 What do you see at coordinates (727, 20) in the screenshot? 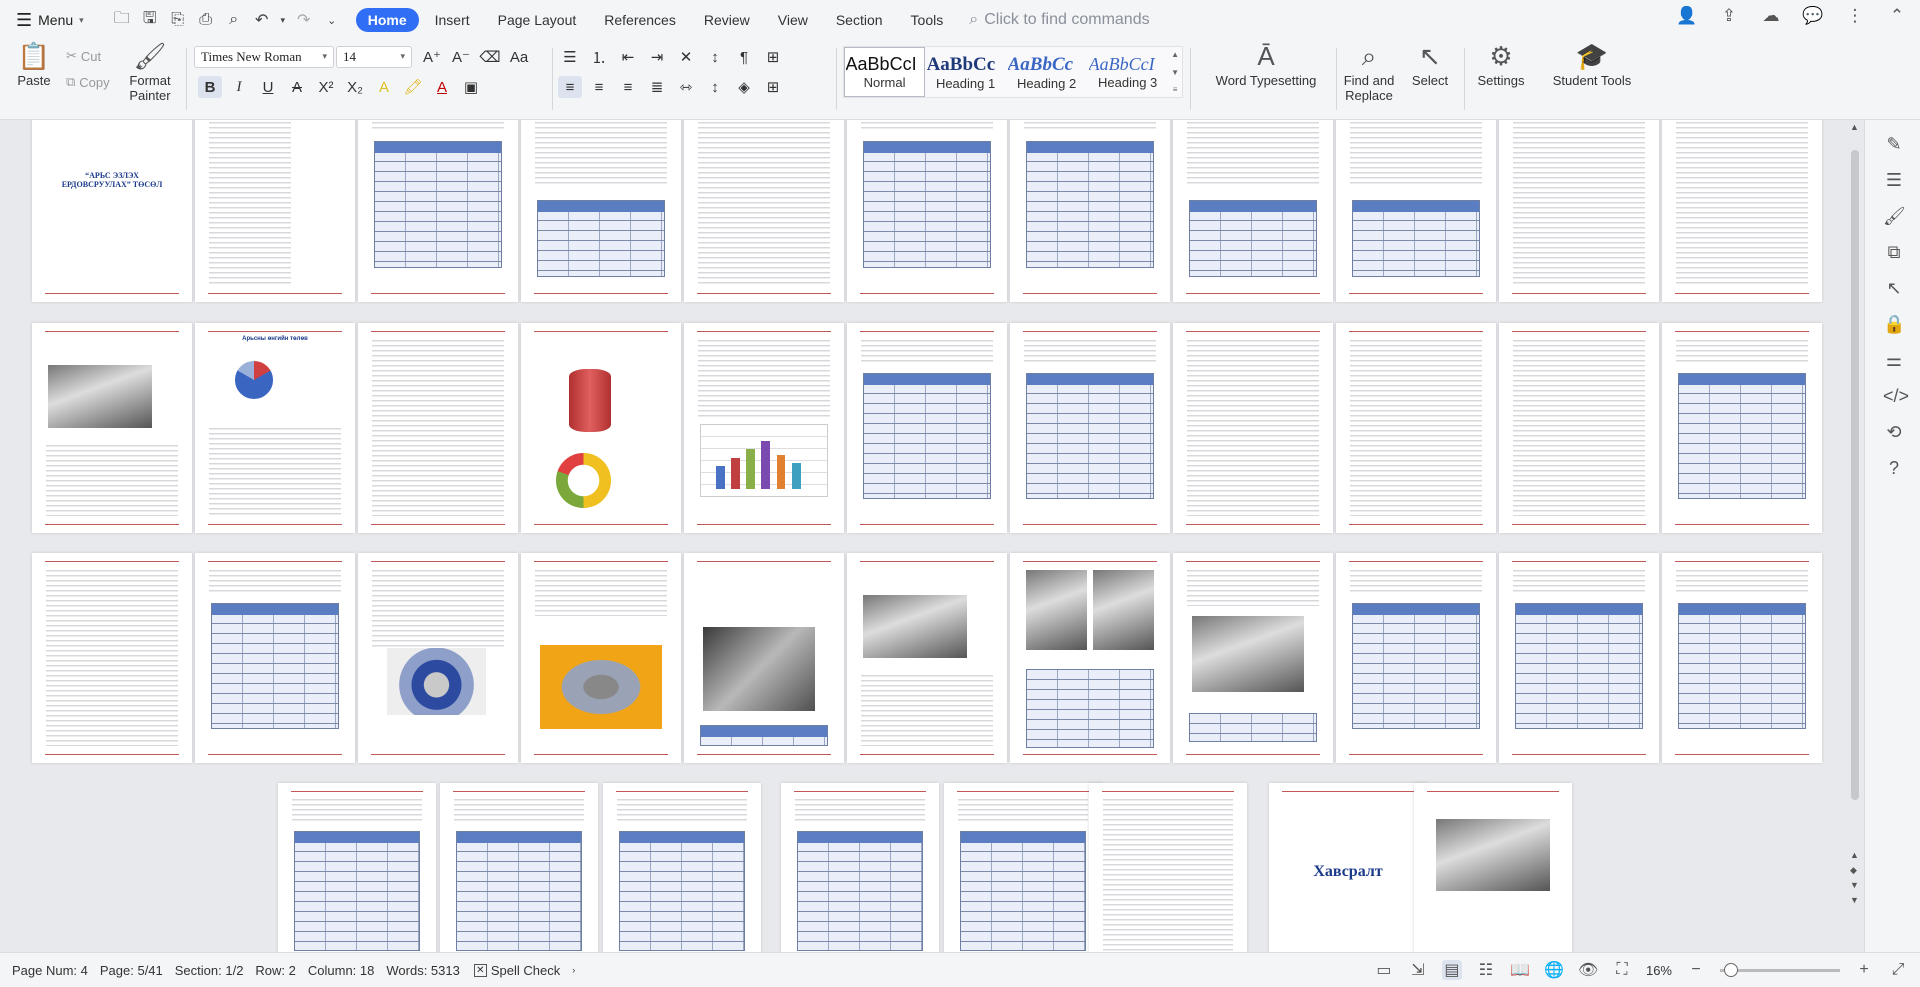
I see `tab-review: Review` at bounding box center [727, 20].